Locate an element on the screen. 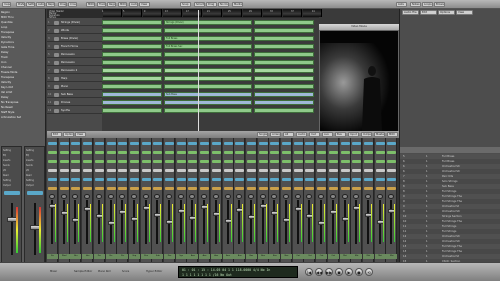 Image resolution: width=500 pixels, height=281 pixels. inspector-param: Freeze Mode is located at coordinates (23, 73).